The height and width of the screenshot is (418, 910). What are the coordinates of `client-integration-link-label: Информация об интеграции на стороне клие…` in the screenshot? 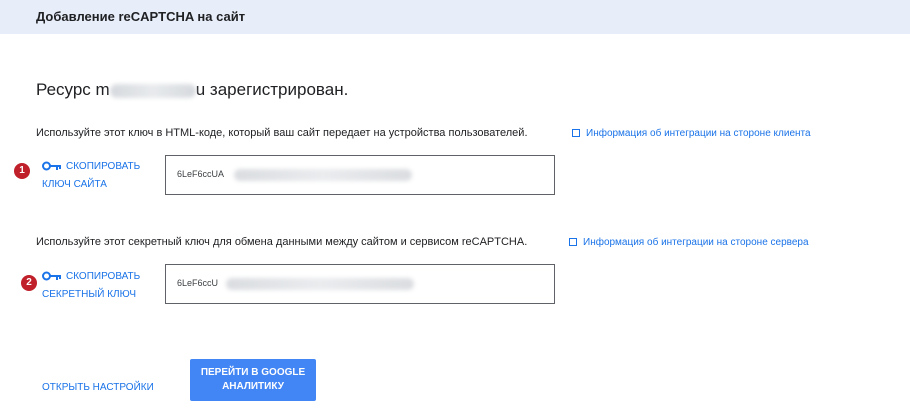 It's located at (698, 133).